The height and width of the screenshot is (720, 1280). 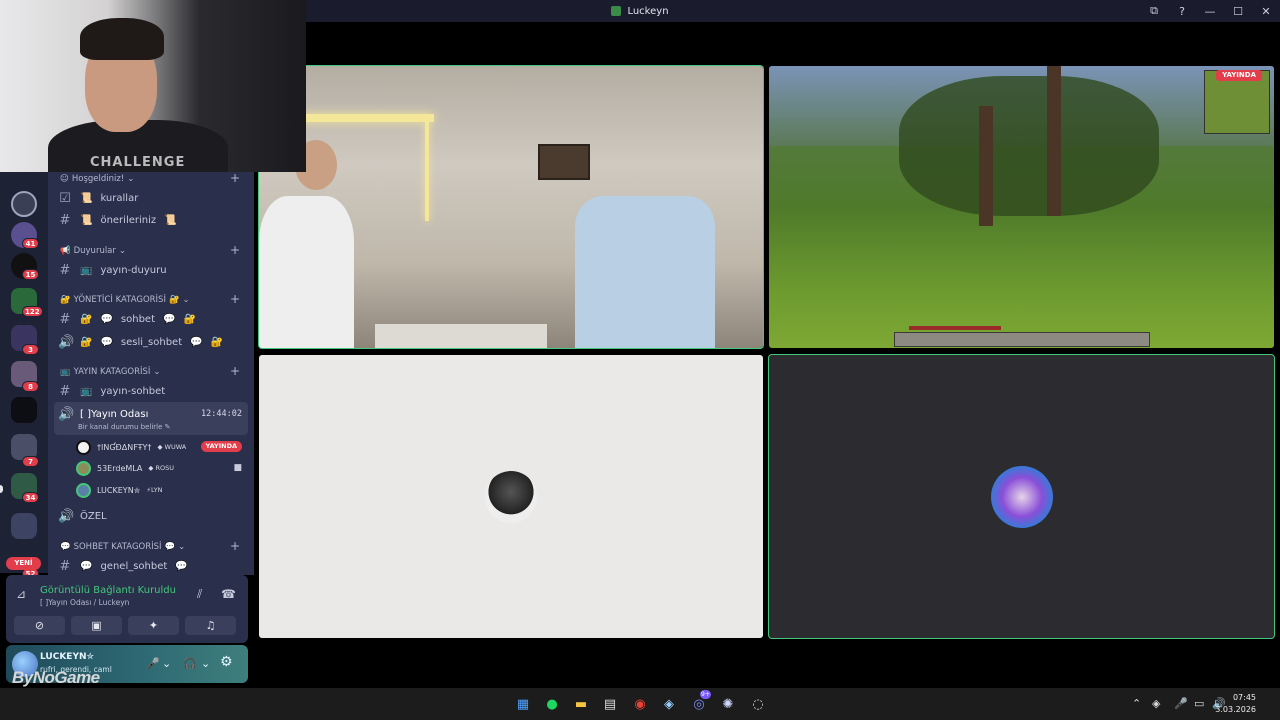 I want to click on channel-yayin-duyuru: # 📺 yayın-duyuru, so click(x=112, y=270).